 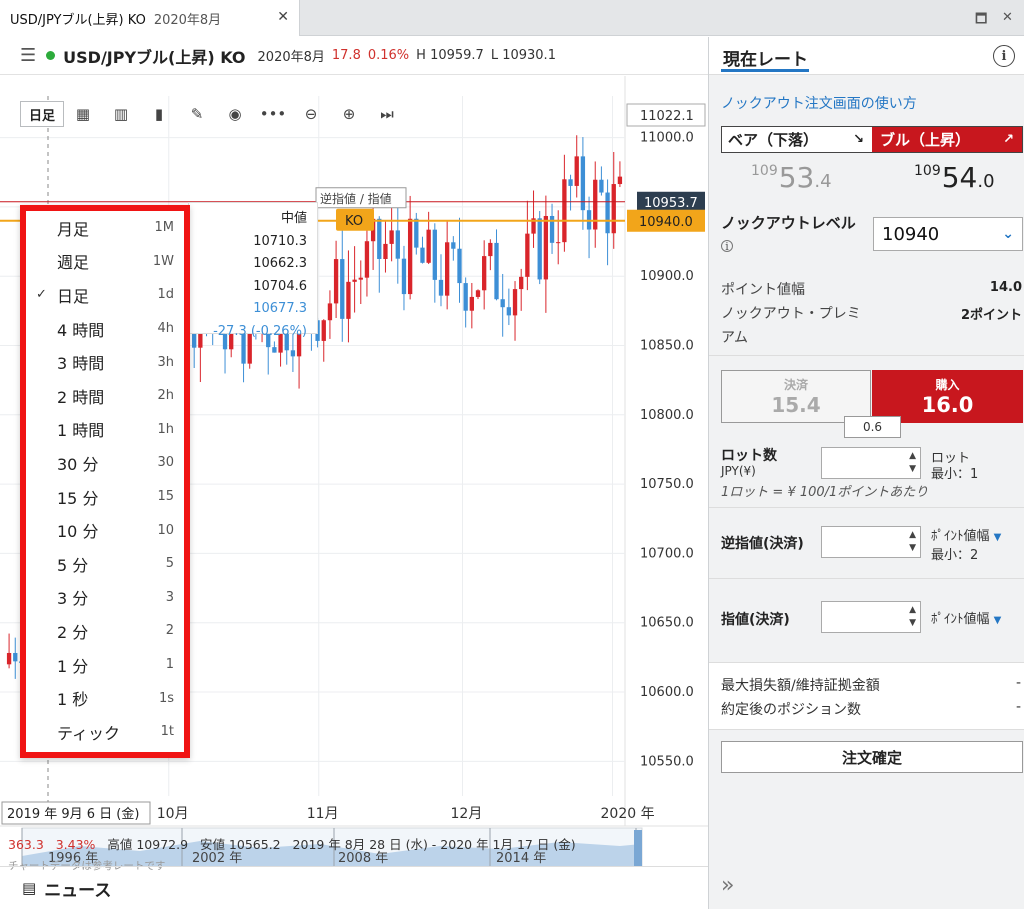 What do you see at coordinates (981, 21) in the screenshot?
I see `maximize-icon: 🗖` at bounding box center [981, 21].